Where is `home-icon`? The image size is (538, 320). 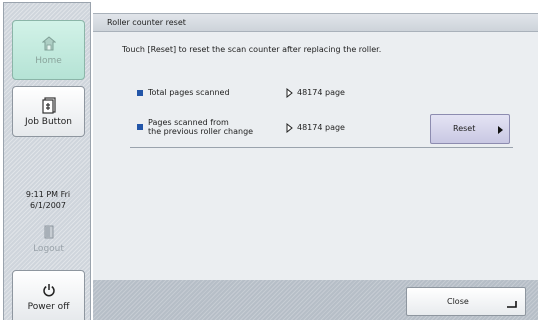
home-icon is located at coordinates (48, 44).